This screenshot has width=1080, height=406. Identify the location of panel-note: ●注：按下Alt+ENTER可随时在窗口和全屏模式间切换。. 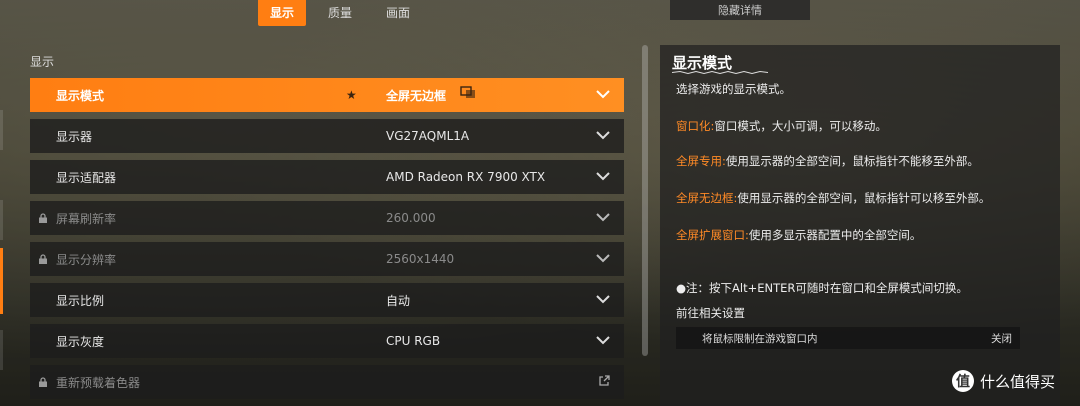
(822, 288).